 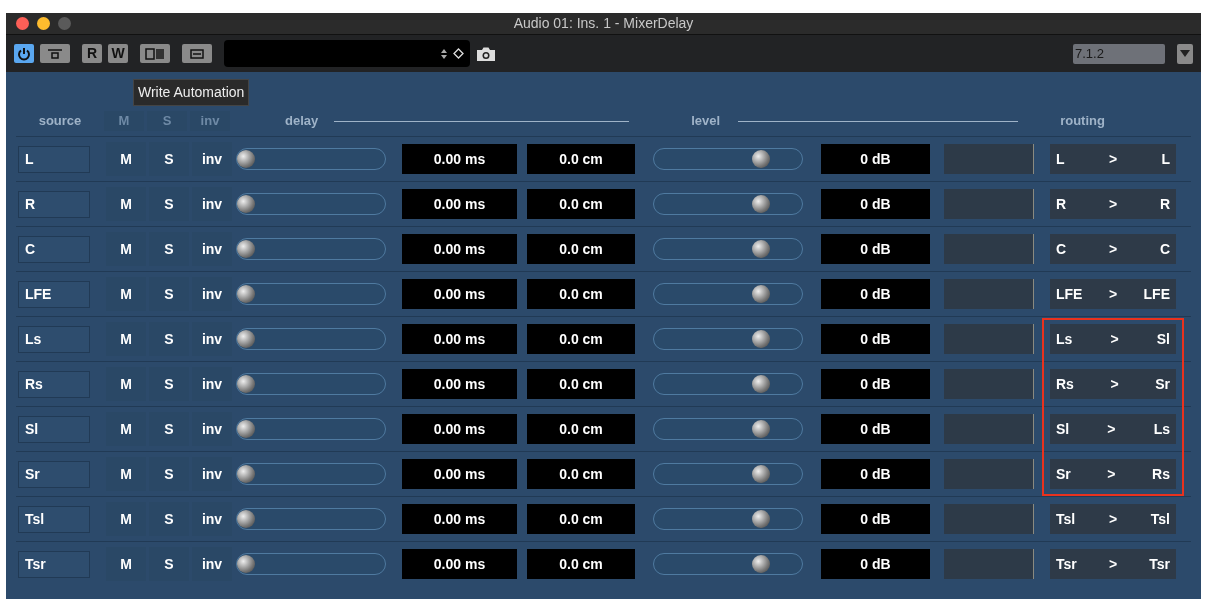 I want to click on automation-button: R, so click(x=92, y=53).